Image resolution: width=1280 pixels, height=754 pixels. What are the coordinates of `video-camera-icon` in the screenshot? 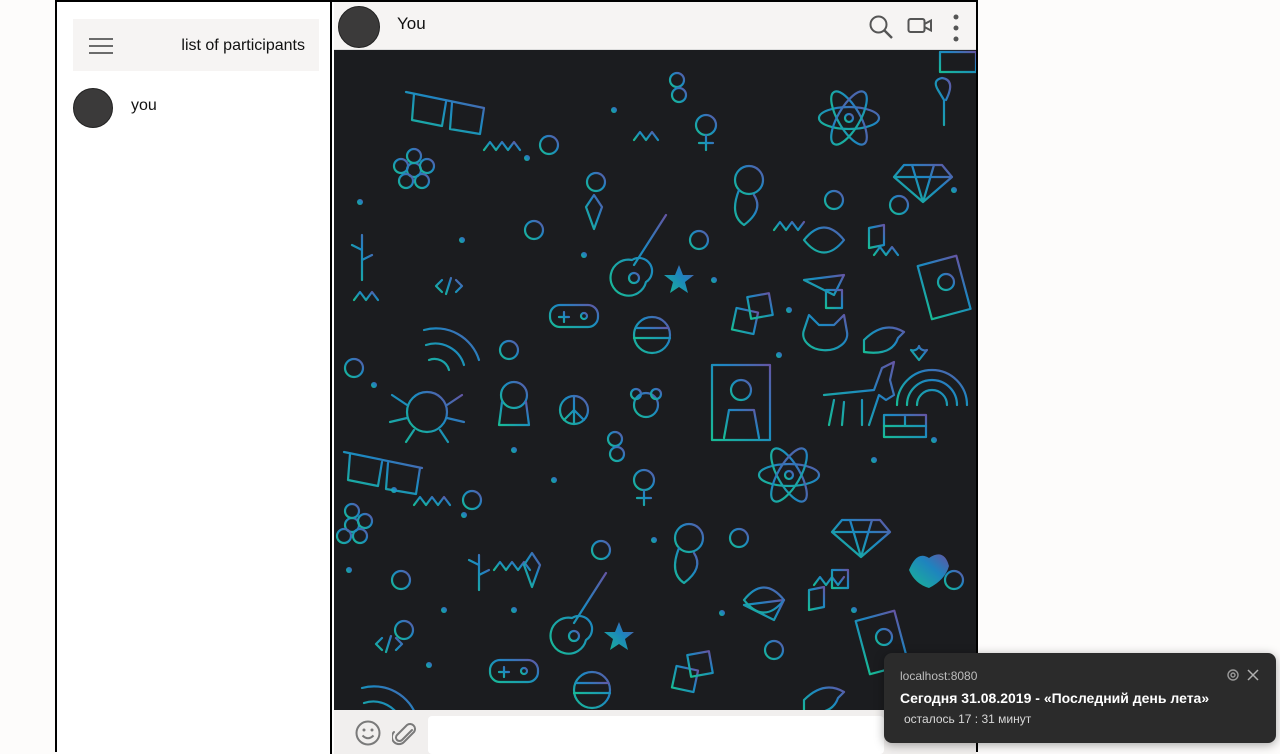 It's located at (920, 26).